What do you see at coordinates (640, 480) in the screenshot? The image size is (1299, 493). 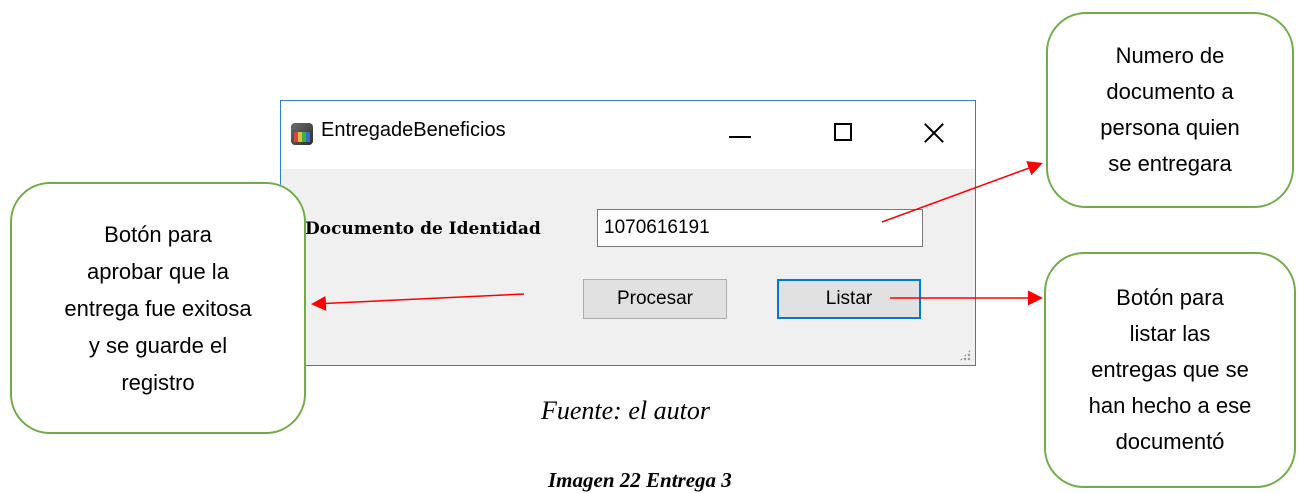 I see `figure-title: Imagen 22 Entrega 3` at bounding box center [640, 480].